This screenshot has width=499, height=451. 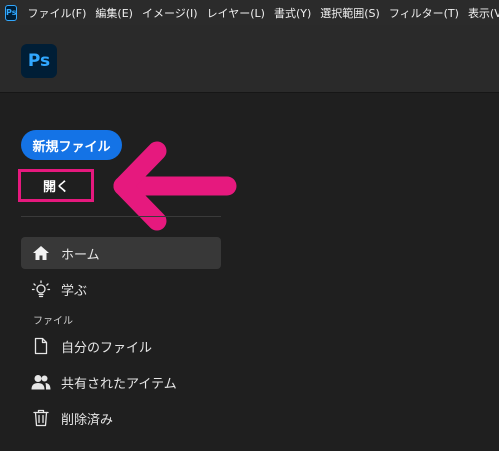 What do you see at coordinates (121, 253) in the screenshot?
I see `nav-item-home: ホーム` at bounding box center [121, 253].